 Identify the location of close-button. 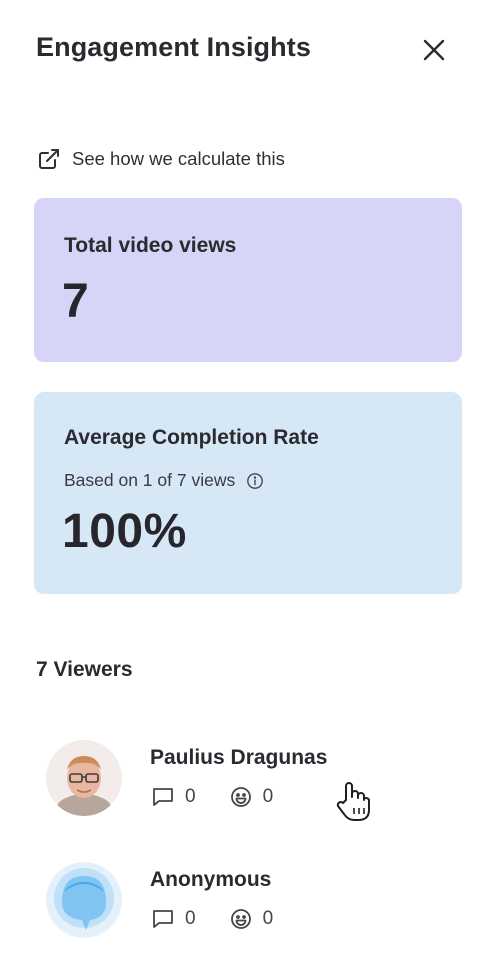
(434, 50).